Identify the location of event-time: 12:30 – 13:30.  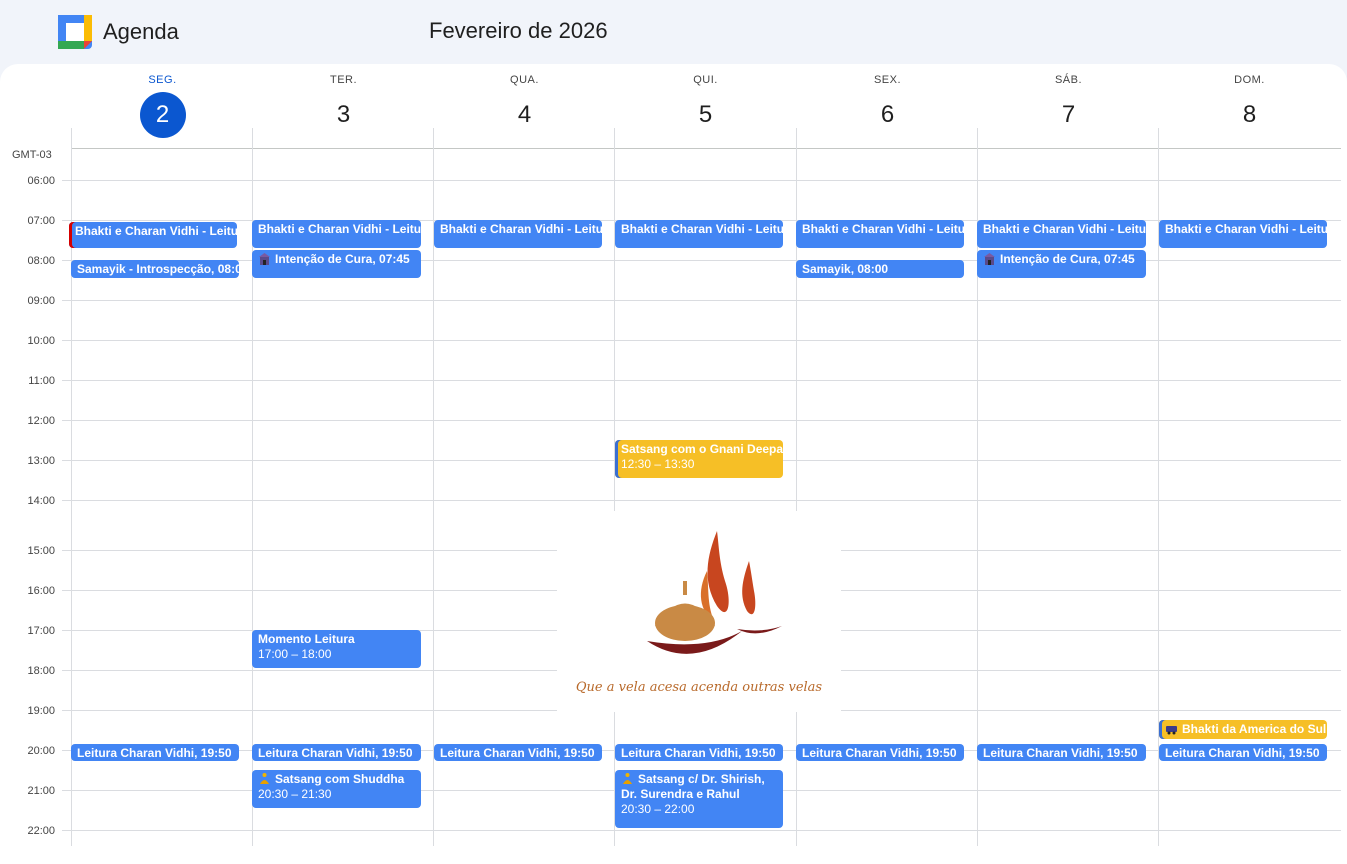
(658, 464).